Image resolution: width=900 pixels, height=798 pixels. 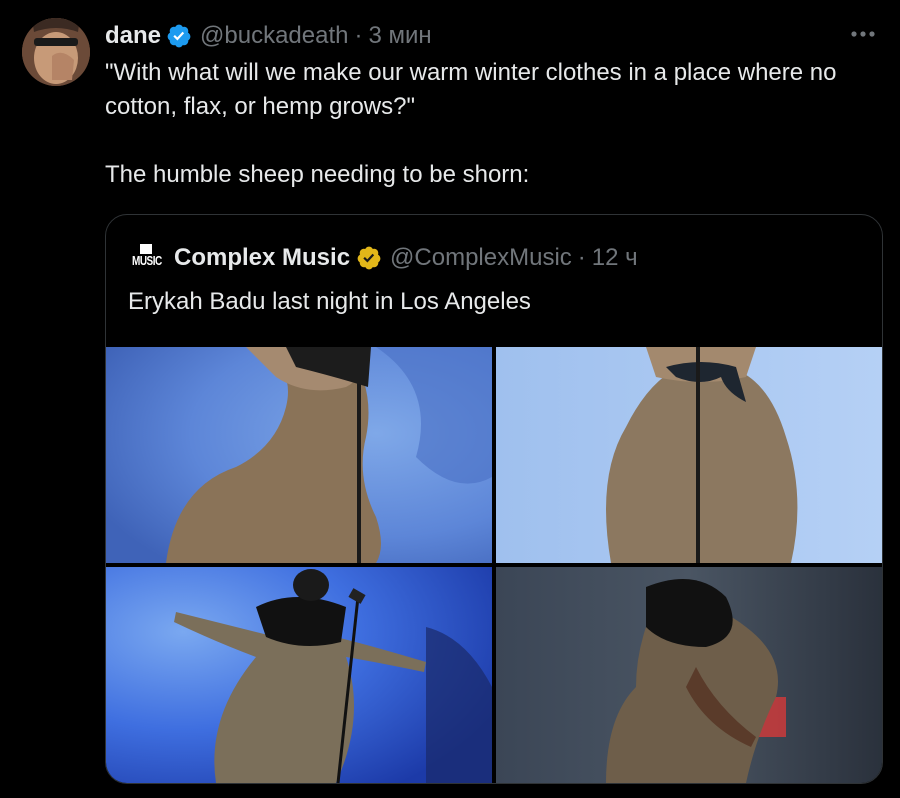 I want to click on quoted-author-handle: @ComplexMusic, so click(x=481, y=258).